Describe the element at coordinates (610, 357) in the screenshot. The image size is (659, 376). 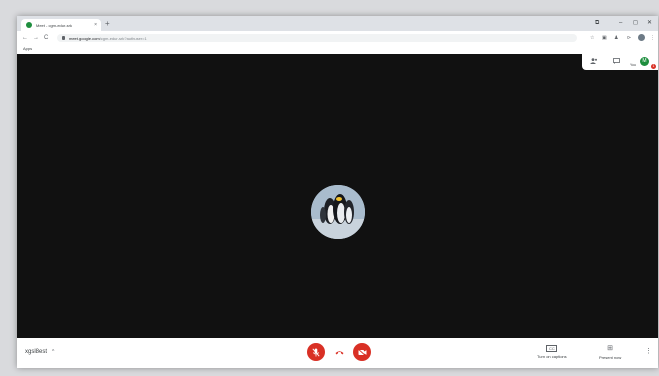
I see `present-label: Present now` at that location.